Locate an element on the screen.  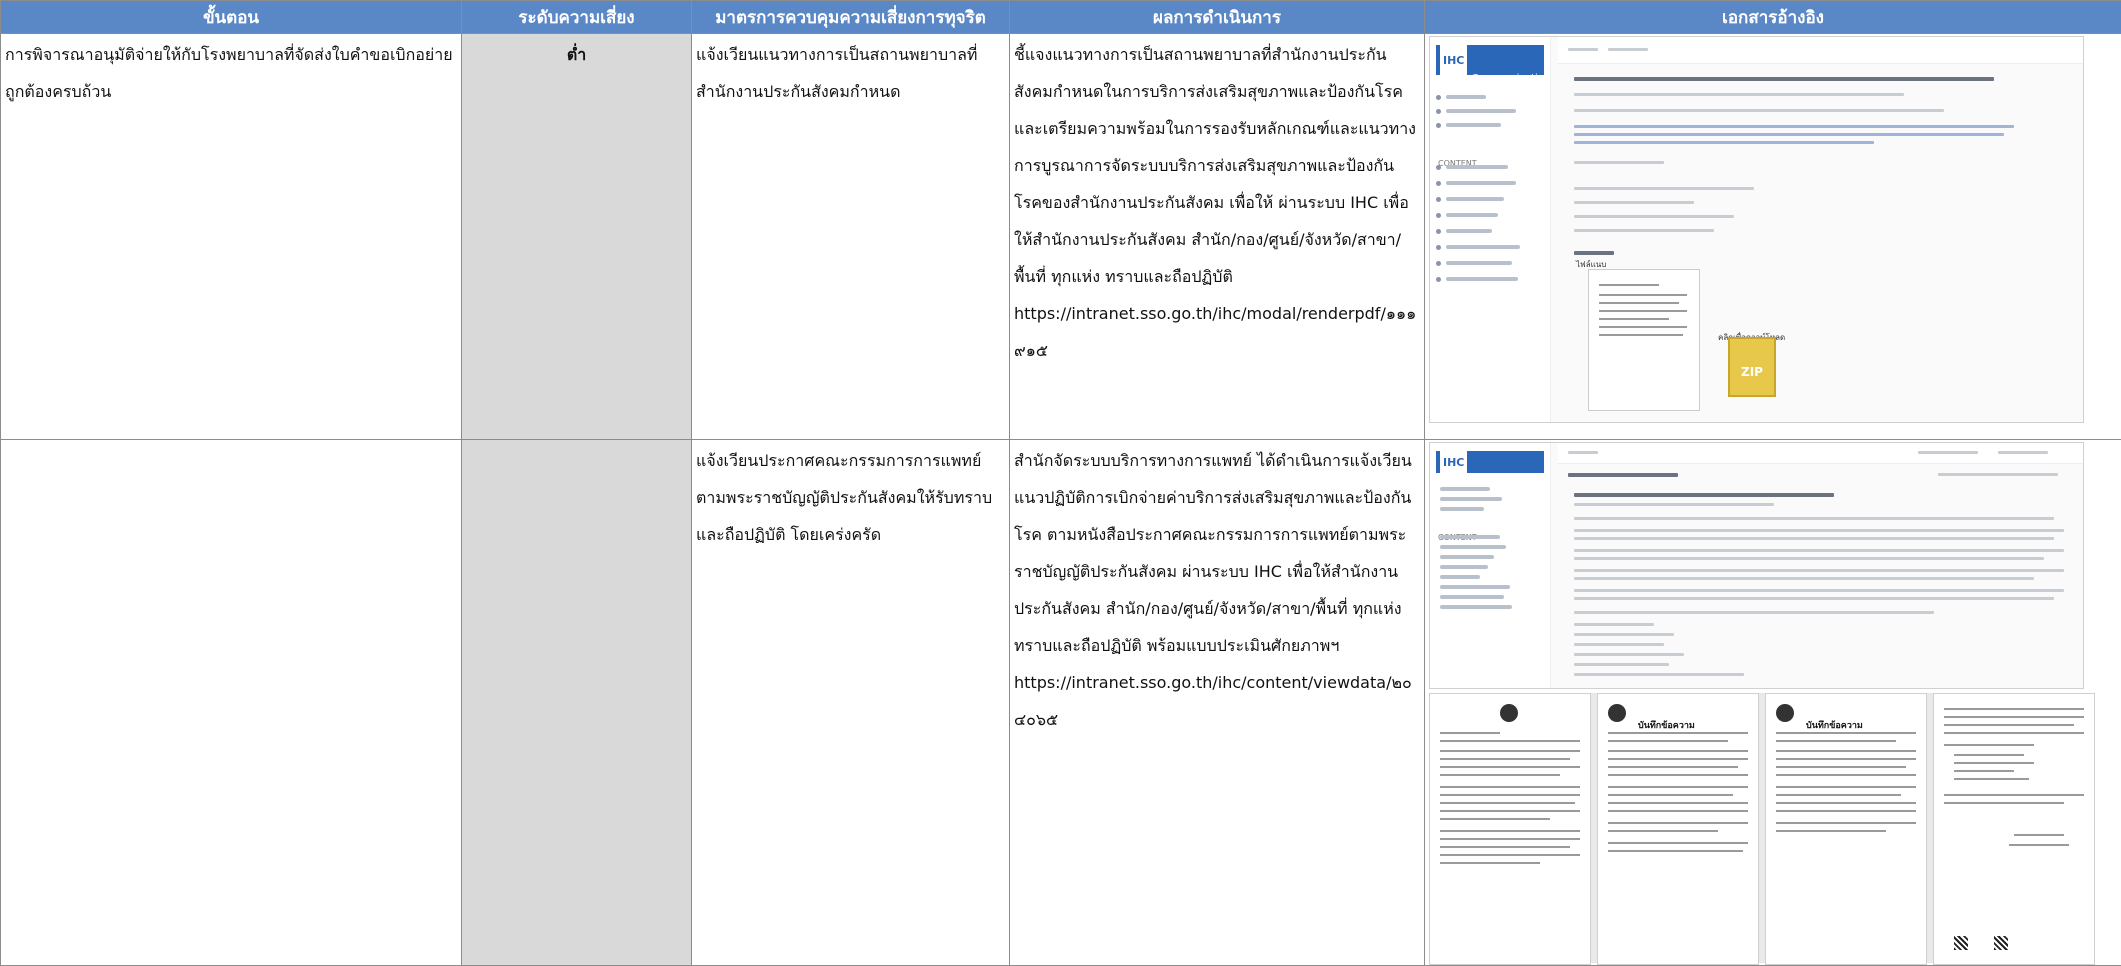
header-result: ผลการดำเนินการ is located at coordinates (1217, 17).